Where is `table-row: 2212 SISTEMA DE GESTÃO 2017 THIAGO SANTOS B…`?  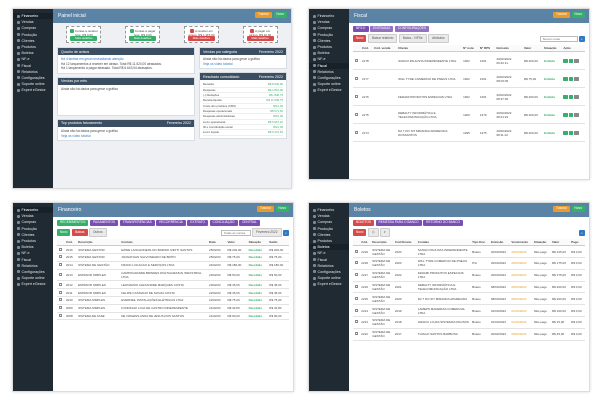 table-row: 2212 SISTEMA DE GESTÃO 2017 THIAGO SANTOS B… is located at coordinates (469, 334).